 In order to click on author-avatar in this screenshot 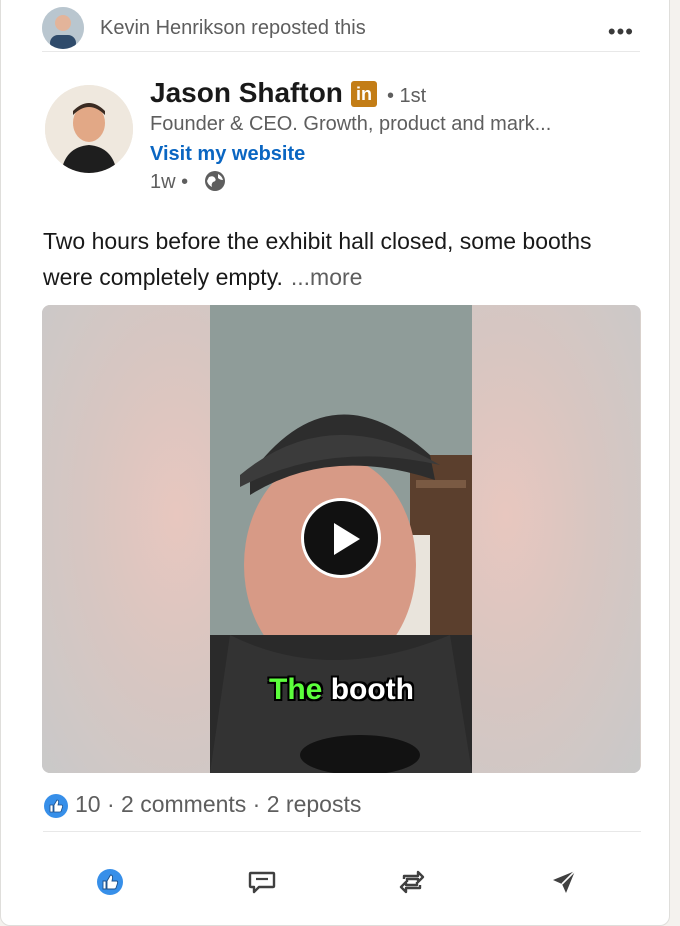, I will do `click(89, 129)`.